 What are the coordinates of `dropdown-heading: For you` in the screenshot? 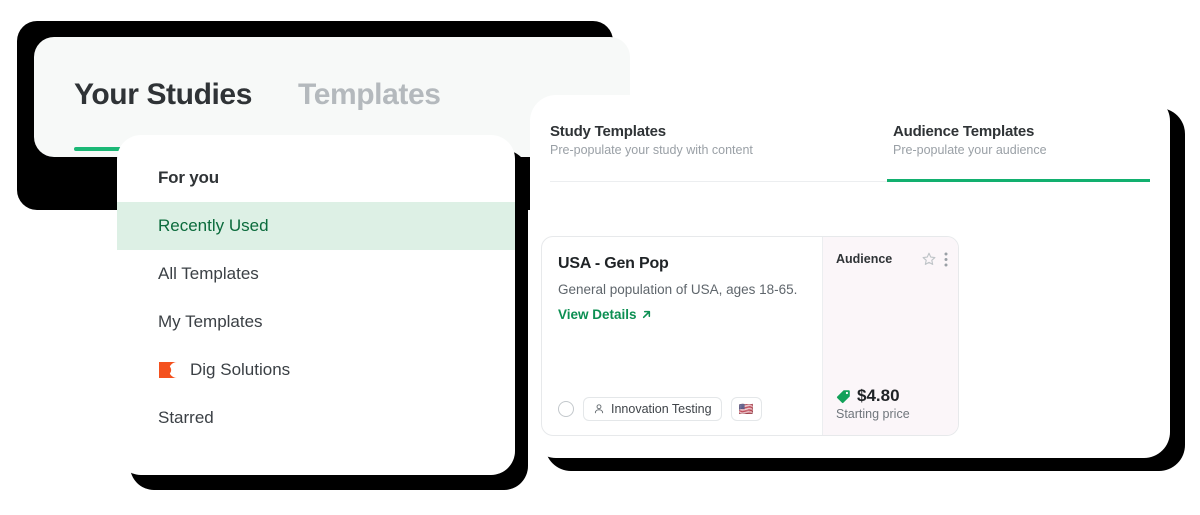 It's located at (188, 177).